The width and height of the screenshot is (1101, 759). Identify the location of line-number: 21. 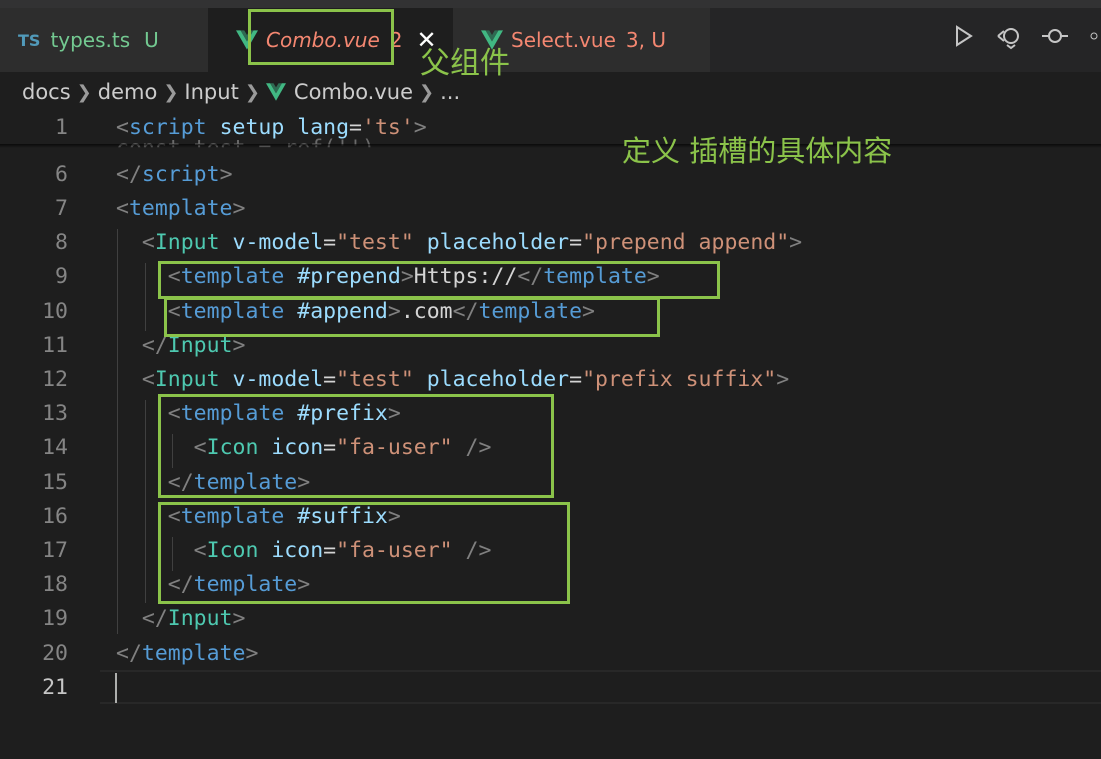
(55, 687).